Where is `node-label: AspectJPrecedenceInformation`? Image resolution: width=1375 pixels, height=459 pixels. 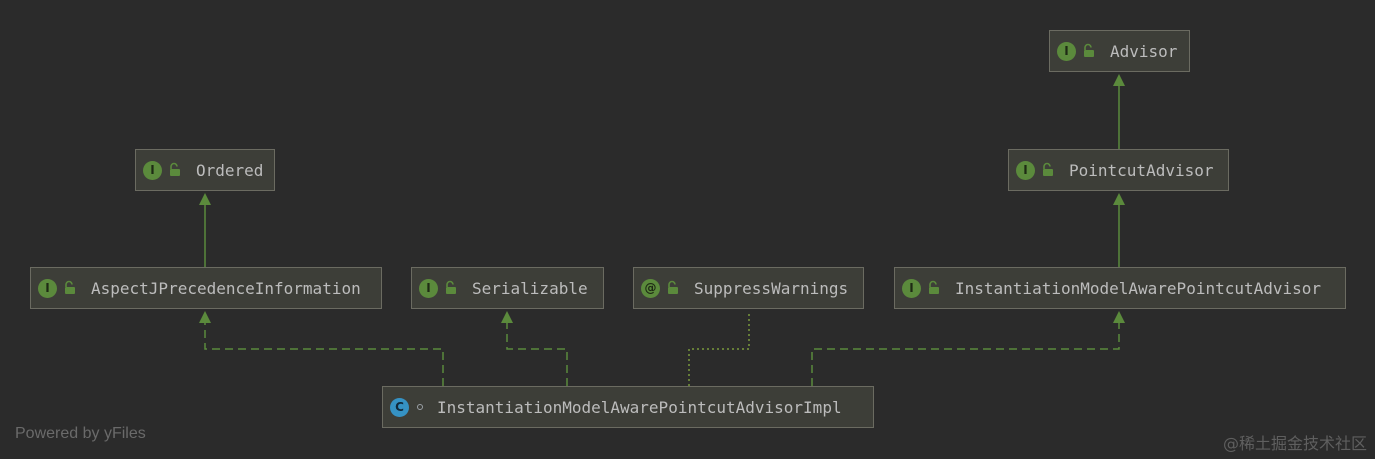 node-label: AspectJPrecedenceInformation is located at coordinates (226, 288).